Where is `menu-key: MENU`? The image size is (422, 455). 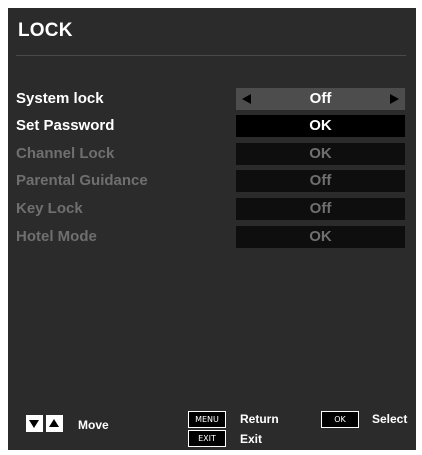
menu-key: MENU is located at coordinates (207, 419).